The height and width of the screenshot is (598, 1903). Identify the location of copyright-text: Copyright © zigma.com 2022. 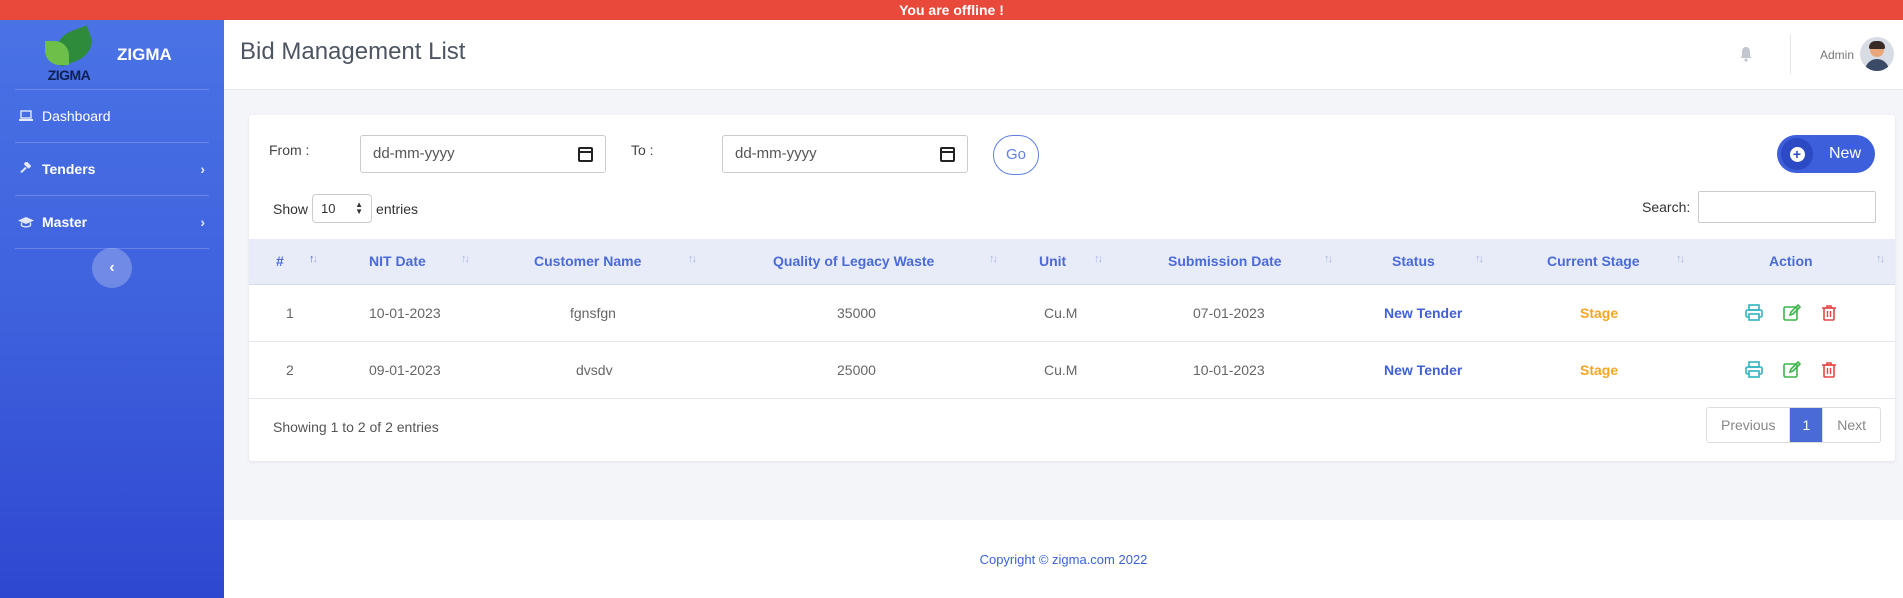
(1063, 559).